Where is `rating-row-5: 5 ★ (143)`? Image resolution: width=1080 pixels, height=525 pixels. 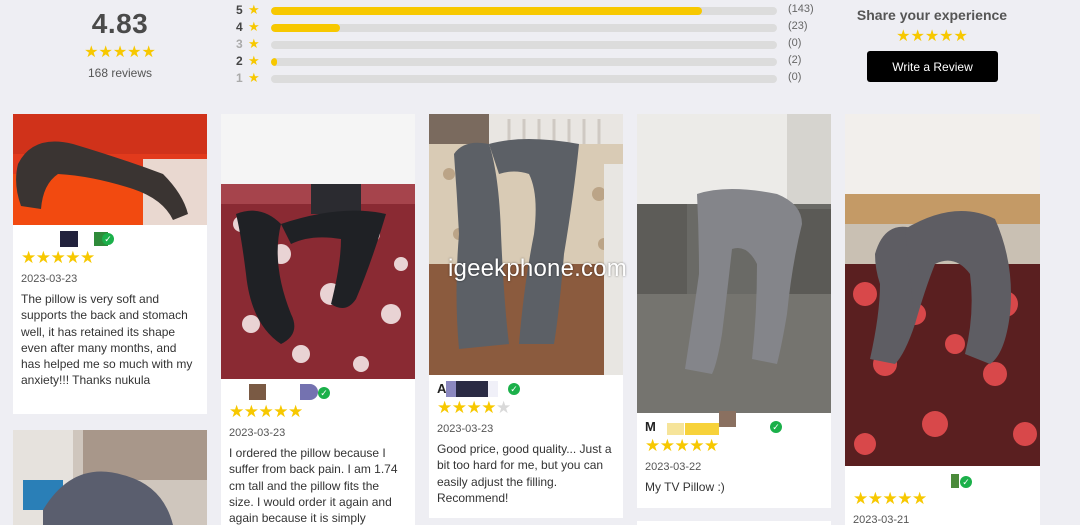 rating-row-5: 5 ★ (143) is located at coordinates (536, 10).